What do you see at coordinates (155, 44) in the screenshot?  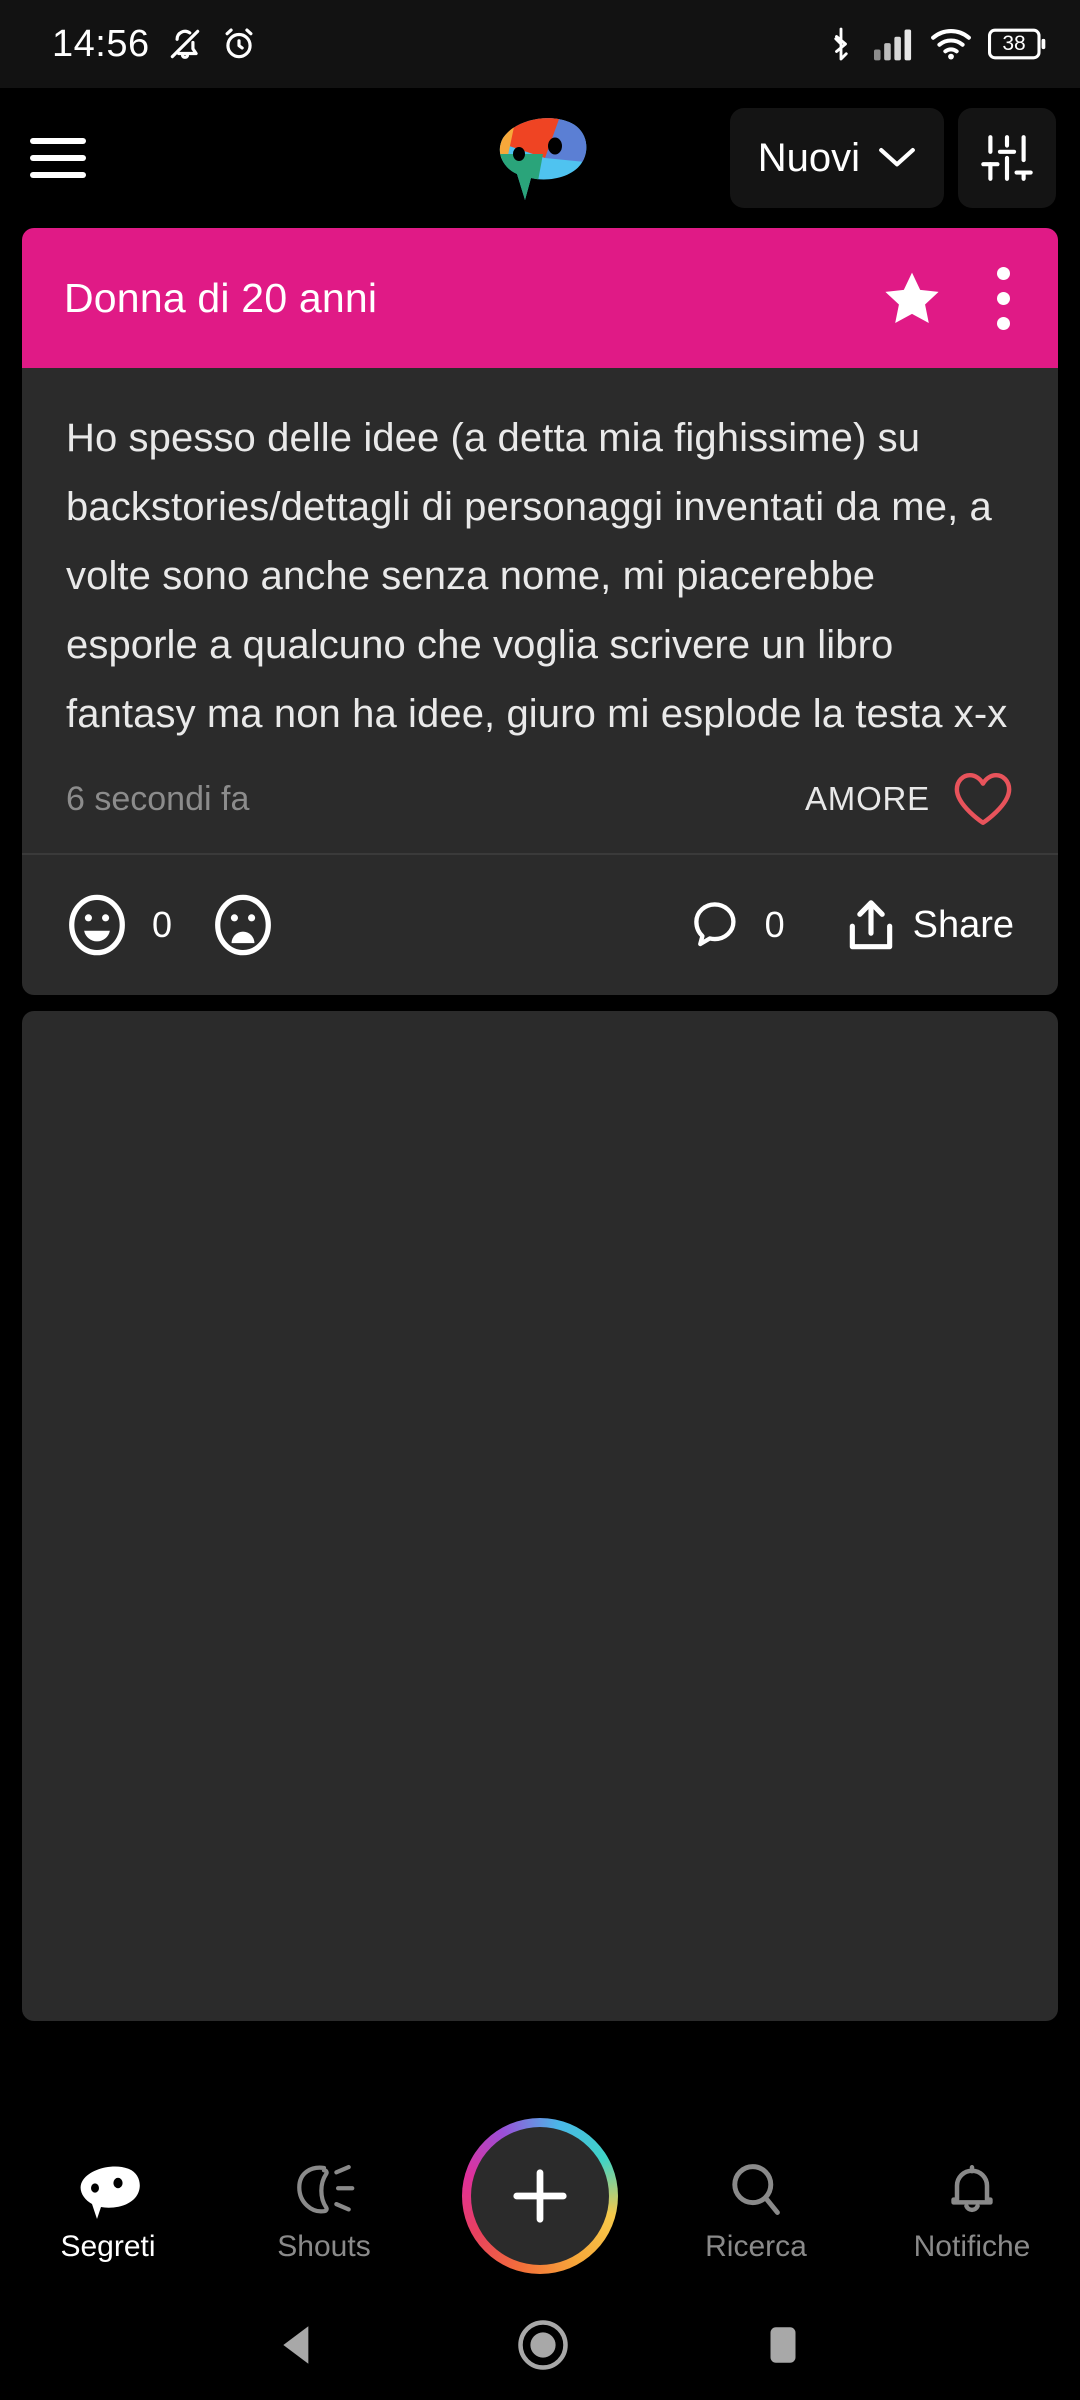 I see `status-bar-left: 14:56` at bounding box center [155, 44].